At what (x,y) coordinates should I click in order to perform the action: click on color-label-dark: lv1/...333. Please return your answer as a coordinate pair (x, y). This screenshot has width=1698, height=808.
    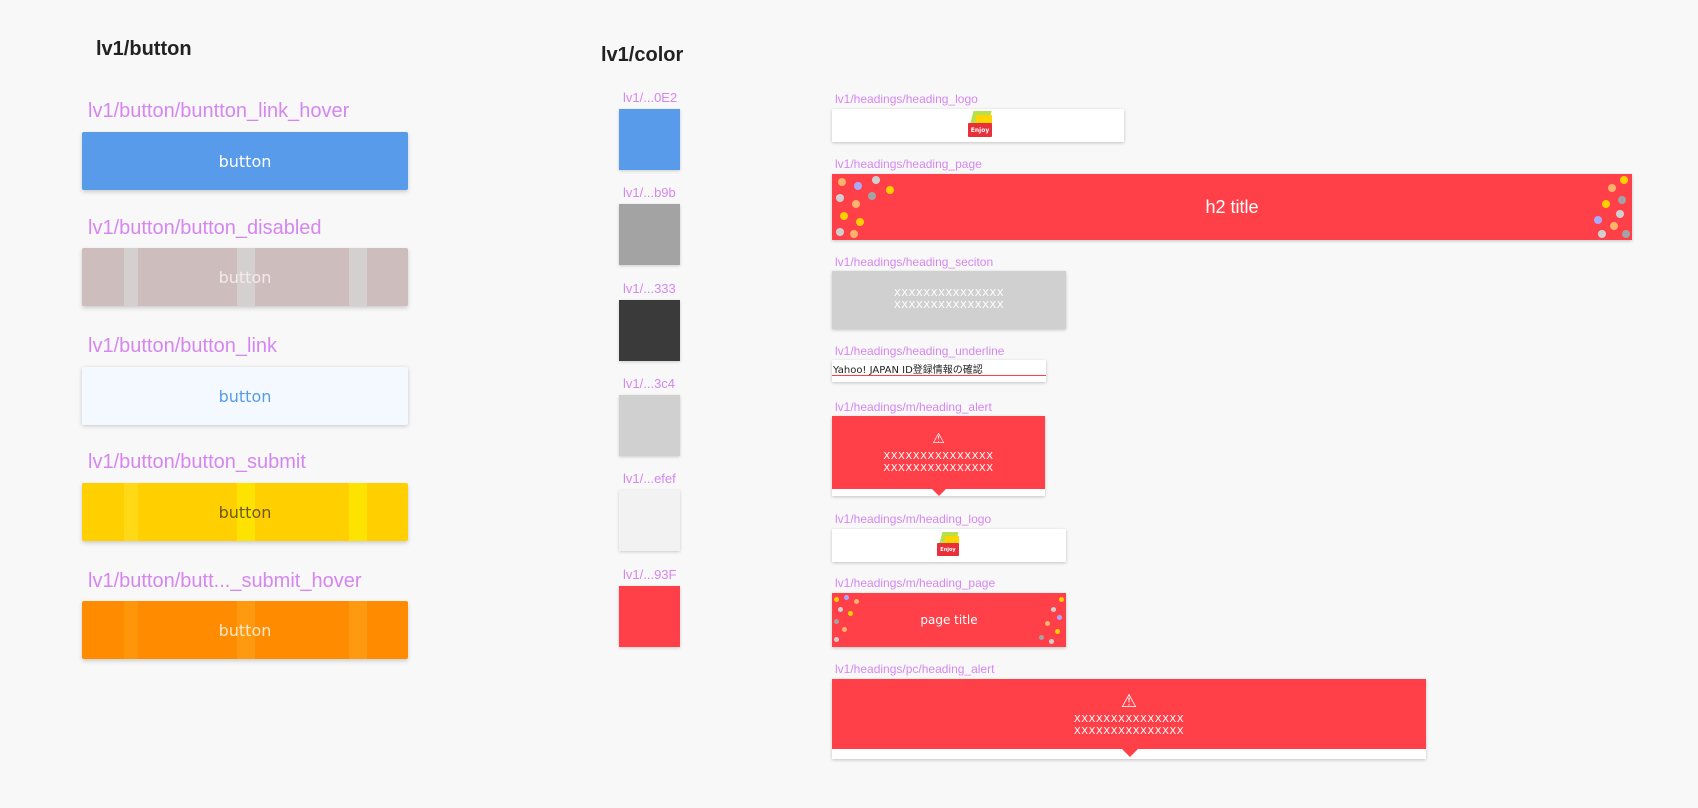
    Looking at the image, I should click on (649, 288).